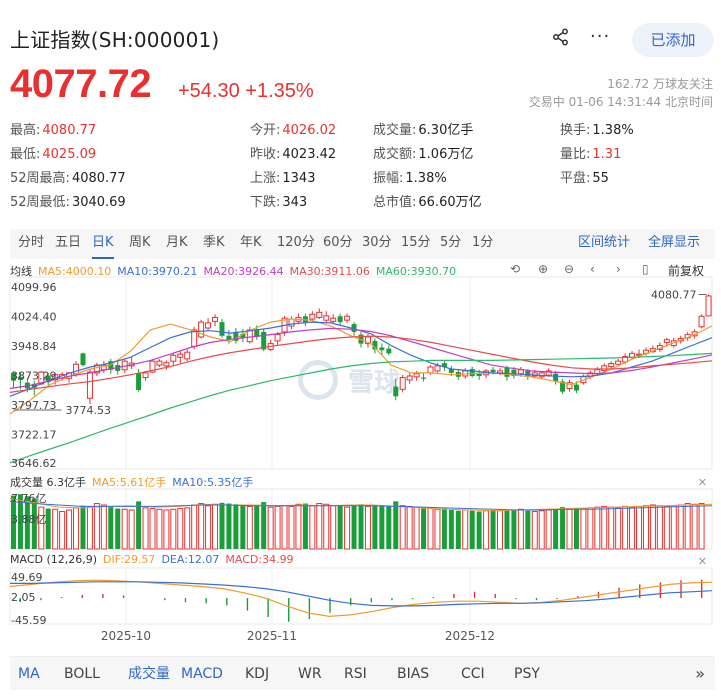  Describe the element at coordinates (34, 376) in the screenshot. I see `price-axis-label: 3873.29` at that location.